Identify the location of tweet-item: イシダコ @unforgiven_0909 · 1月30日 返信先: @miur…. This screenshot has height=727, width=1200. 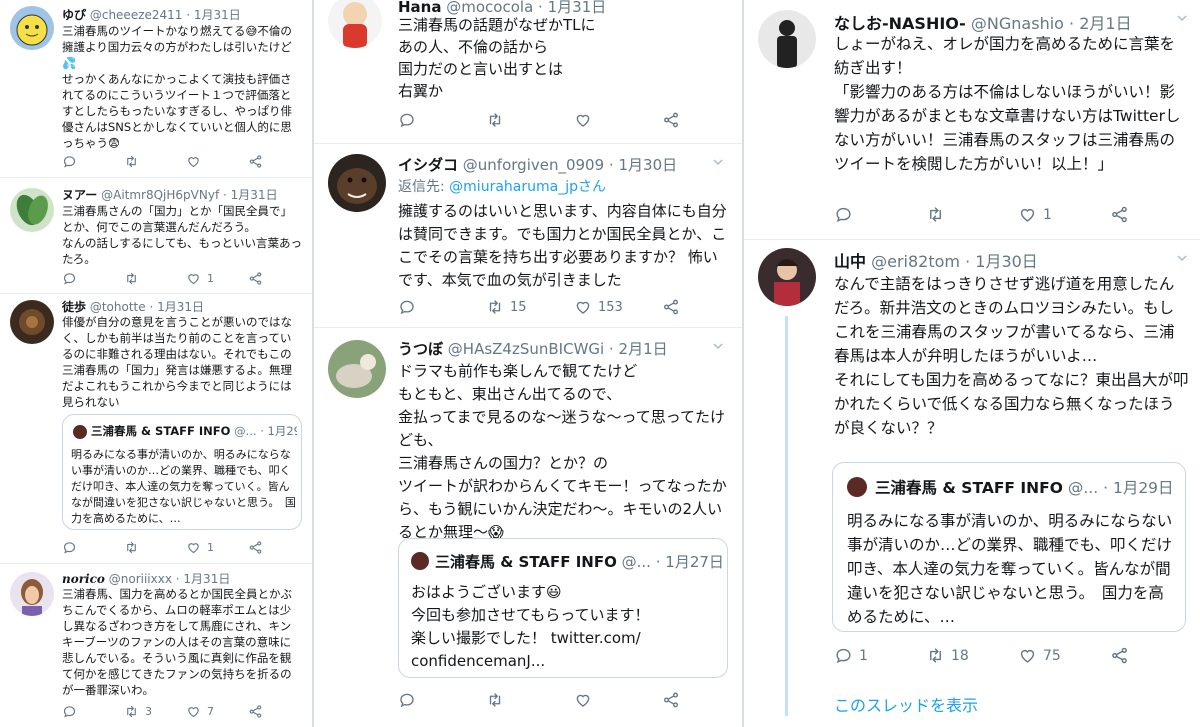
(528, 236).